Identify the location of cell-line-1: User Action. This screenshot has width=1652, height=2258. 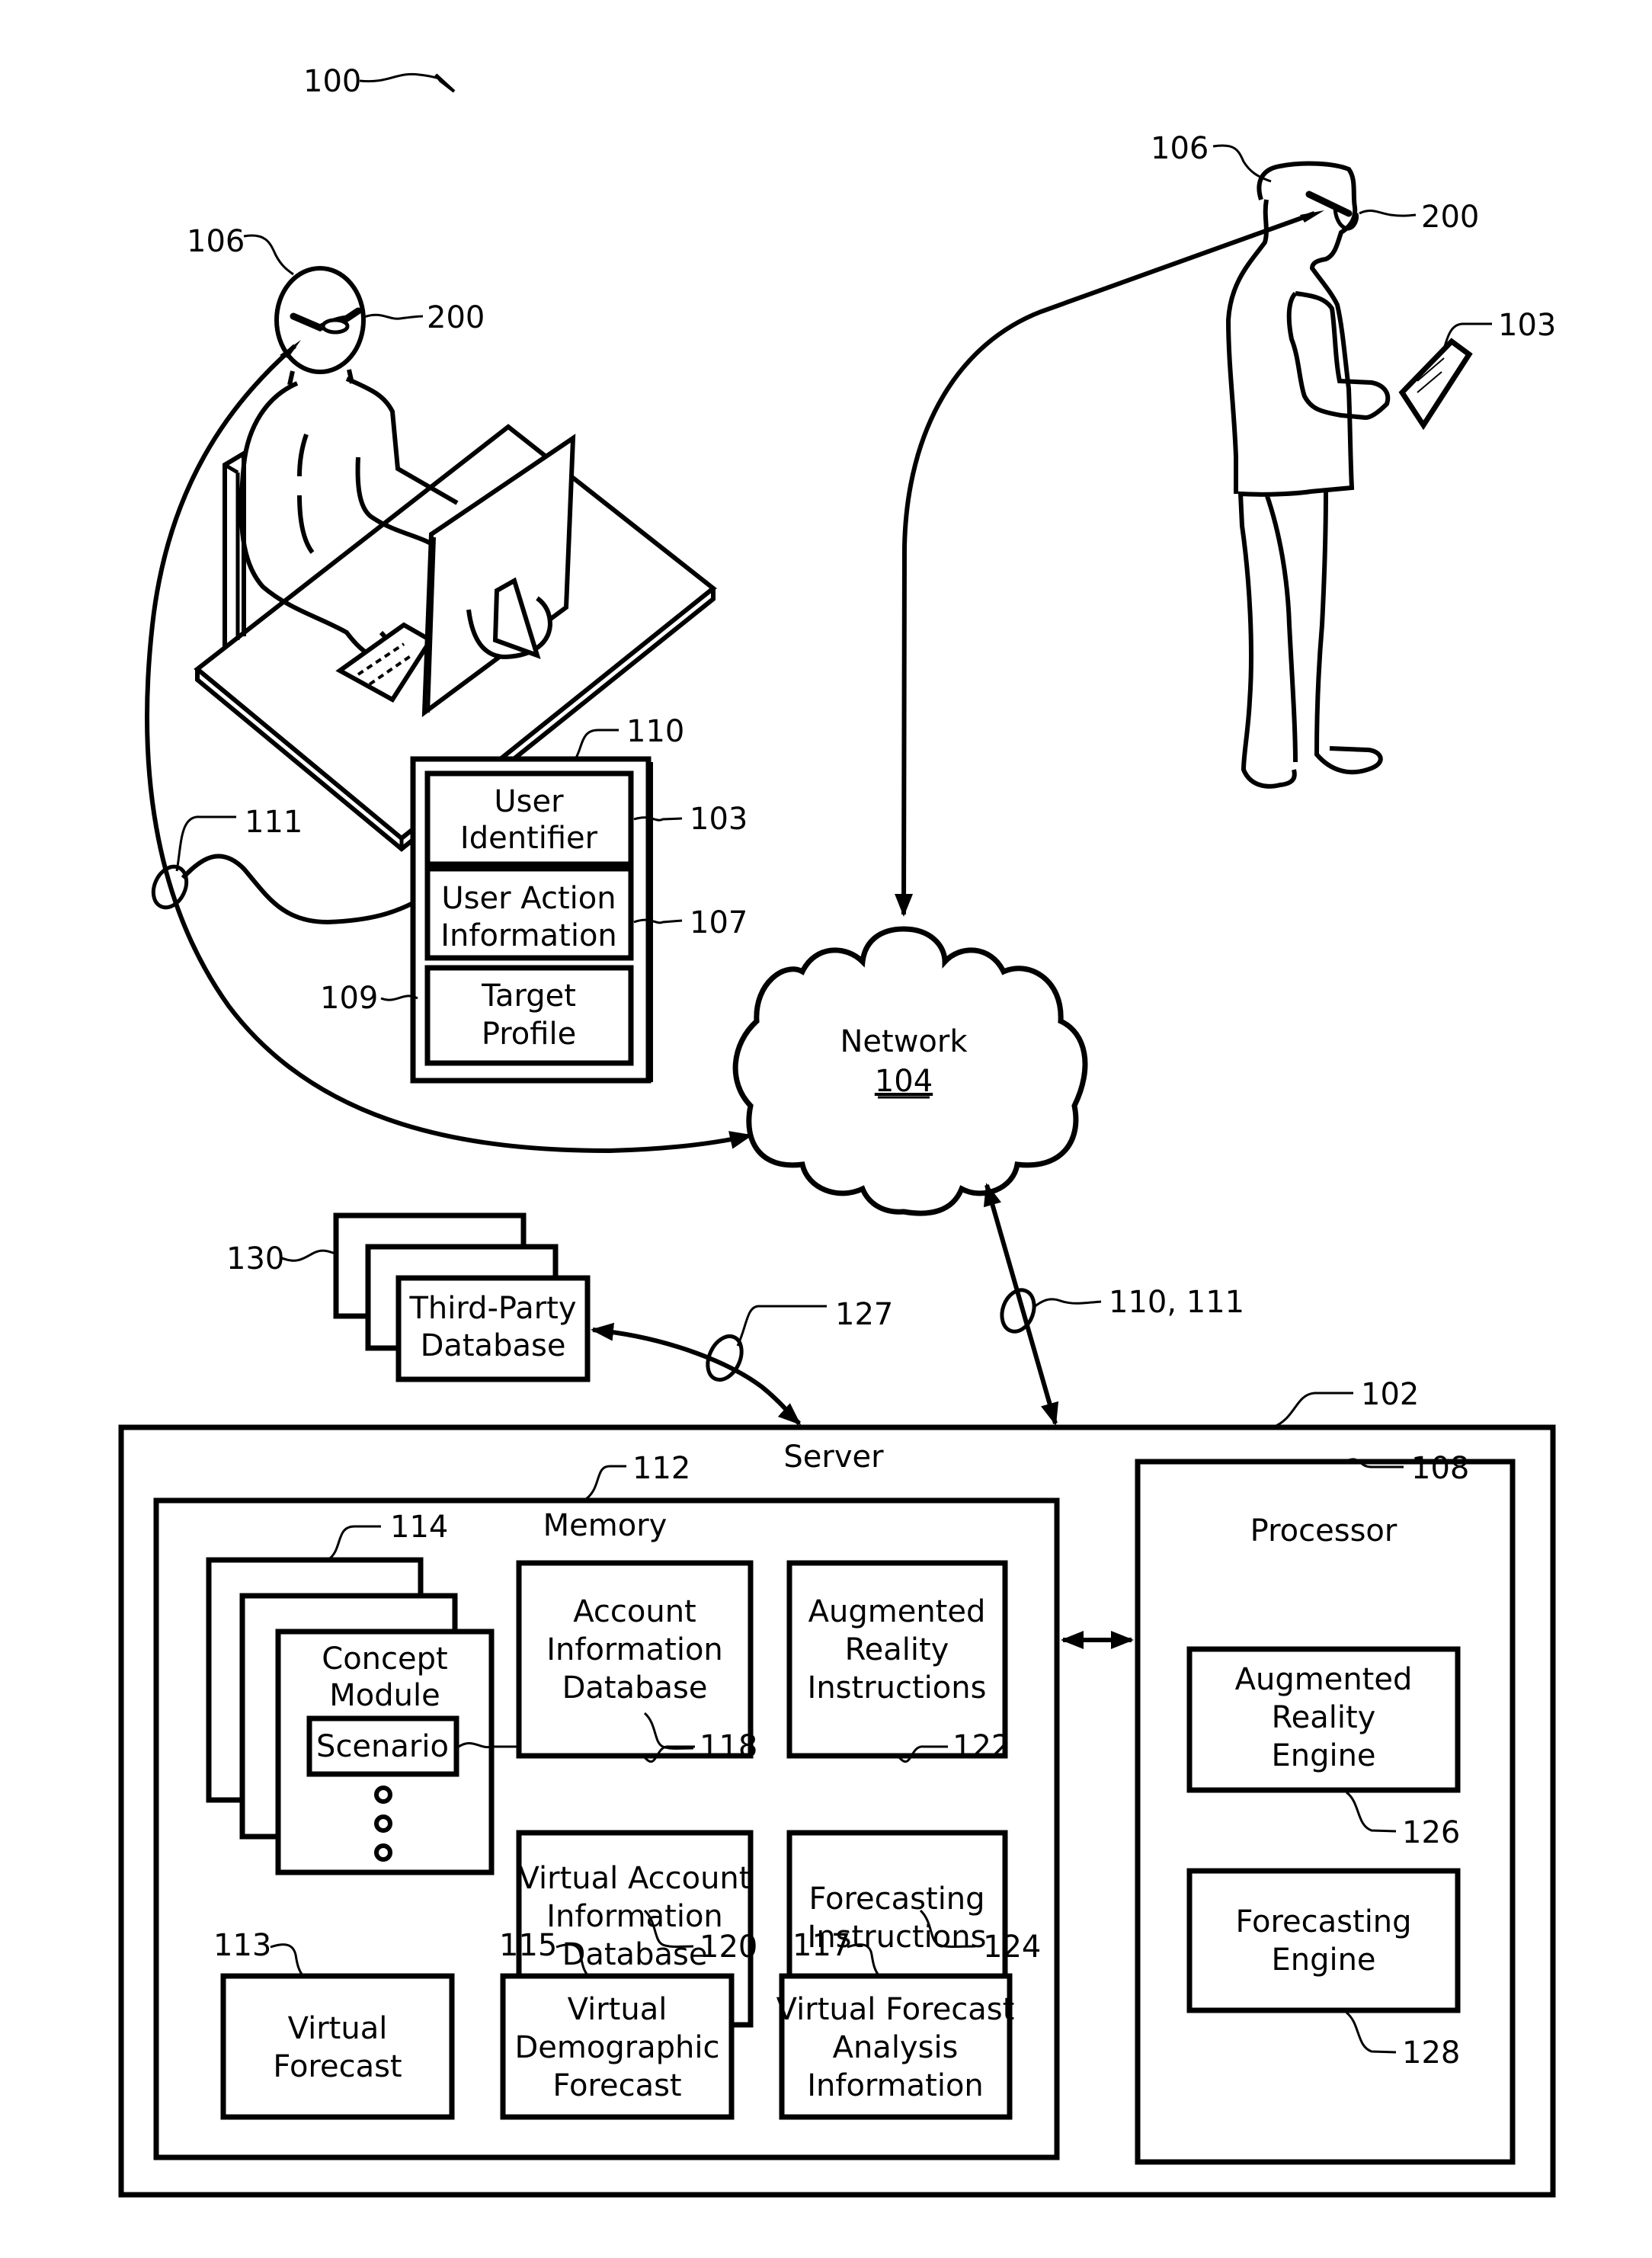
(528, 899).